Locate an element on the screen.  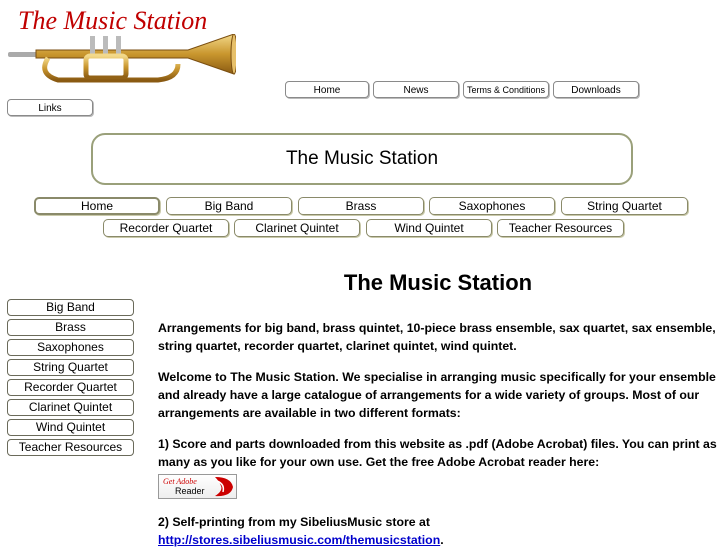
main-nav-saxophones: Saxophones is located at coordinates (492, 206).